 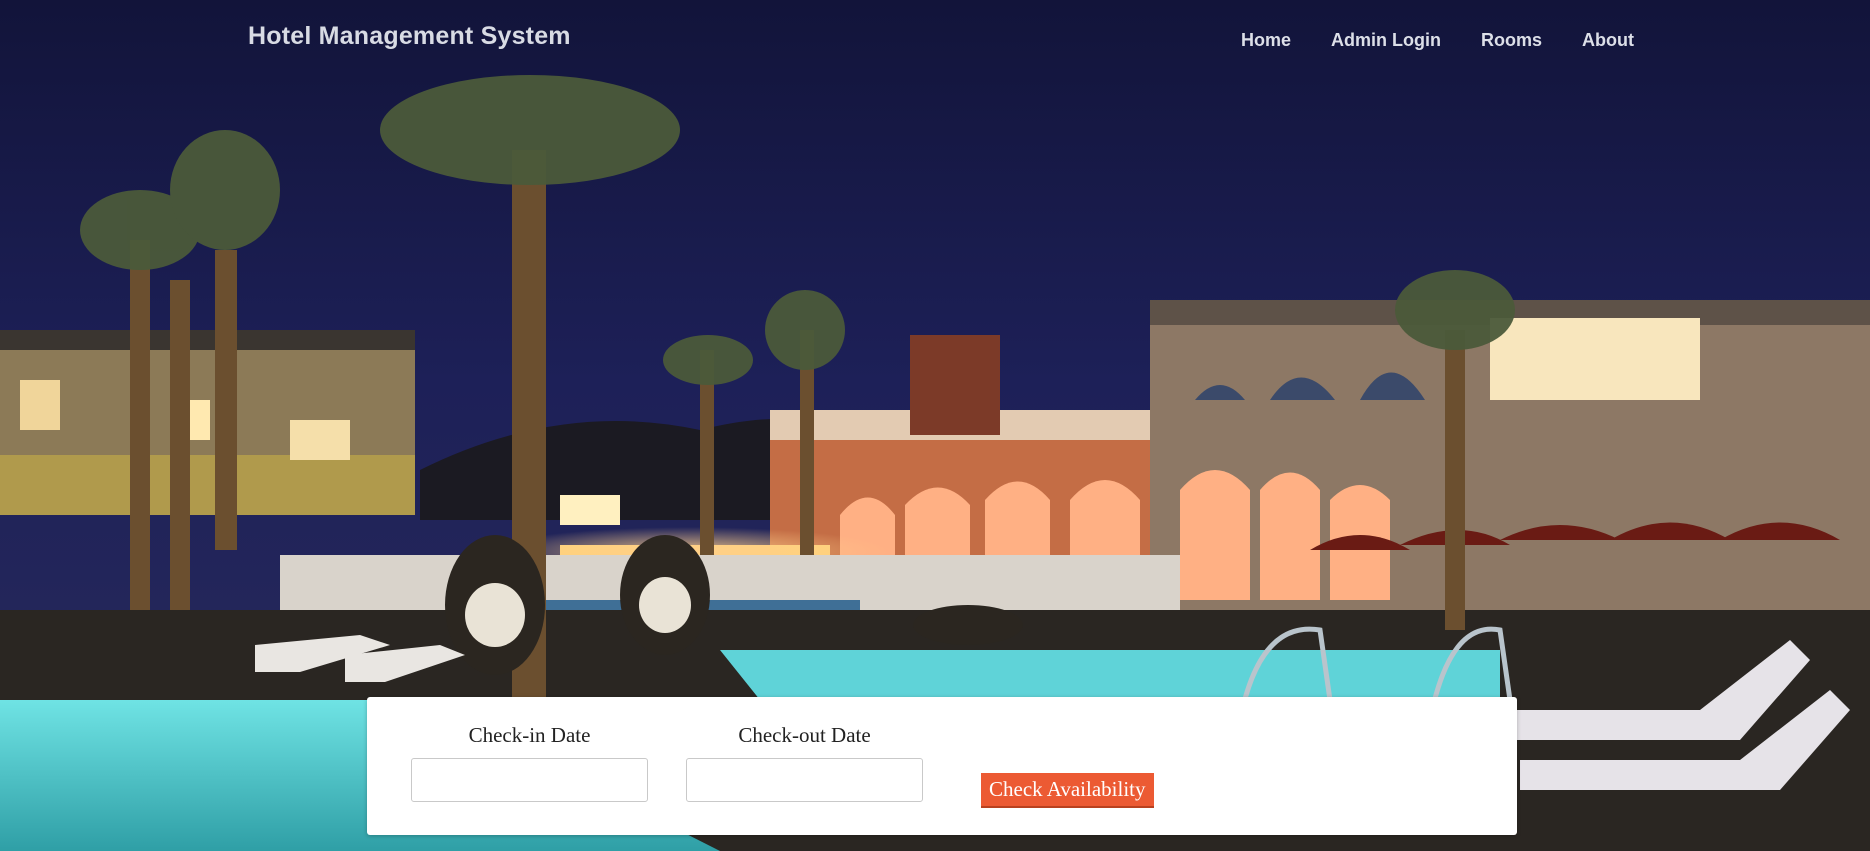 I want to click on checkout-field-group: Check-out Date, so click(x=804, y=762).